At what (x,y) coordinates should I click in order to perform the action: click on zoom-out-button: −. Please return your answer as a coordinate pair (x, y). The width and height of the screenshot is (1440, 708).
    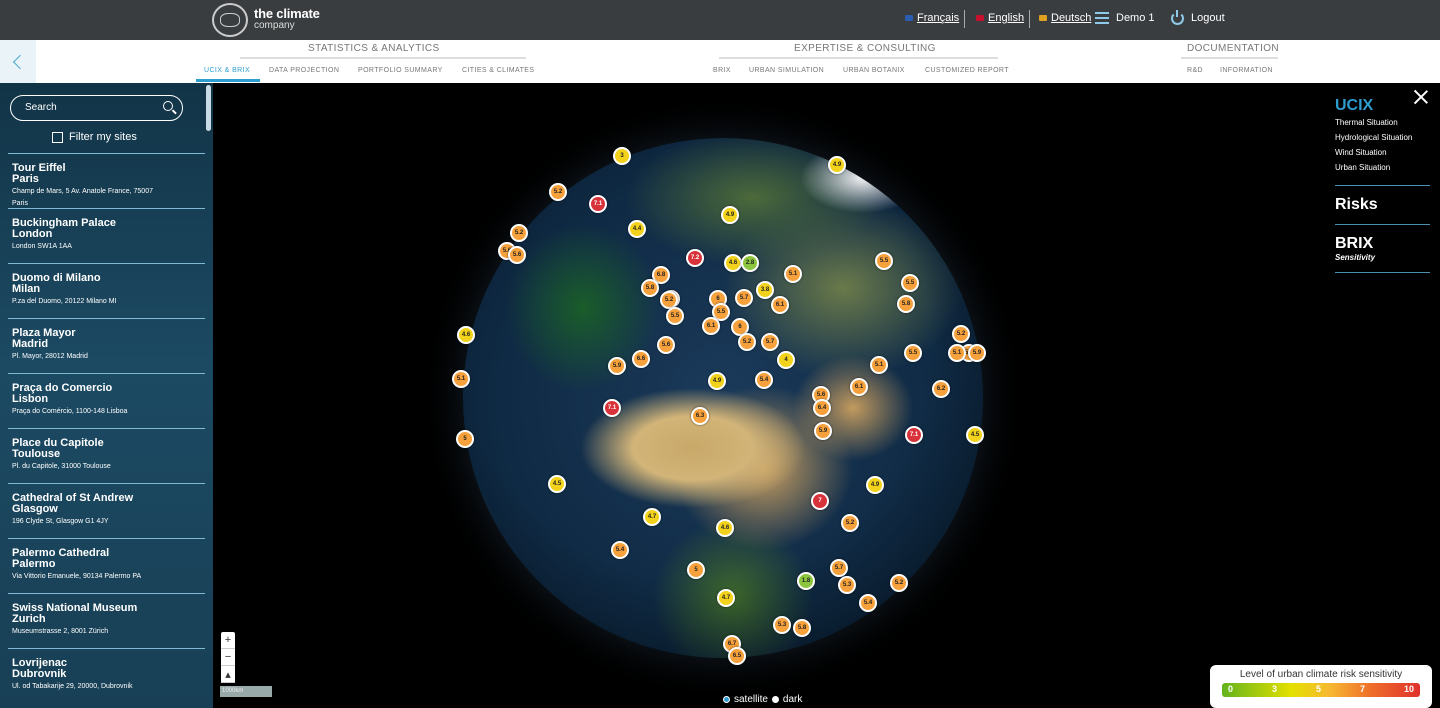
    Looking at the image, I should click on (228, 657).